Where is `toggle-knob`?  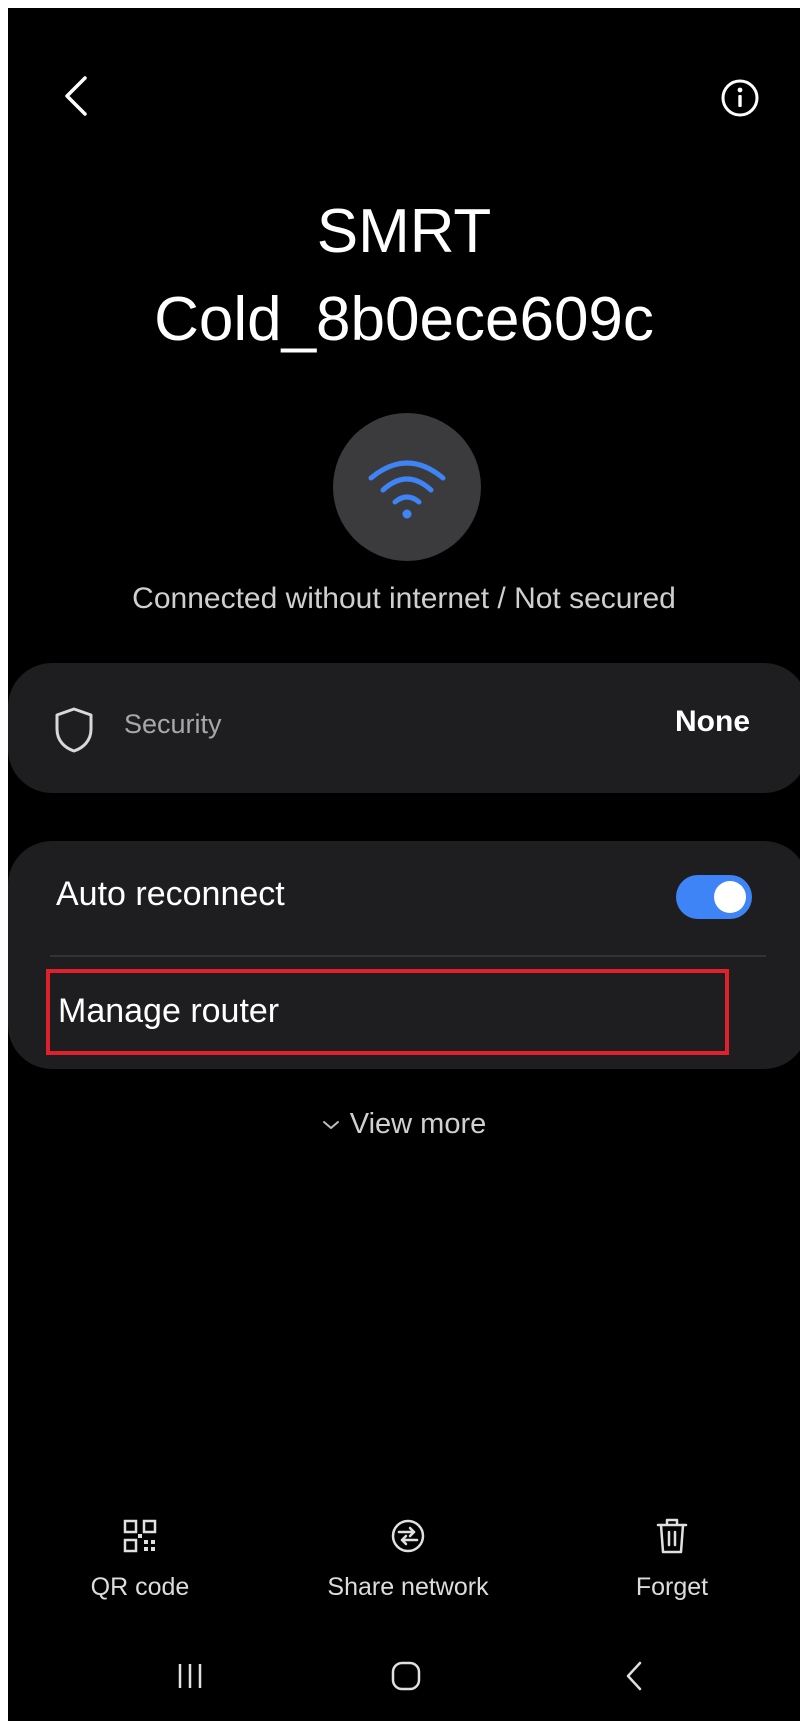
toggle-knob is located at coordinates (730, 897).